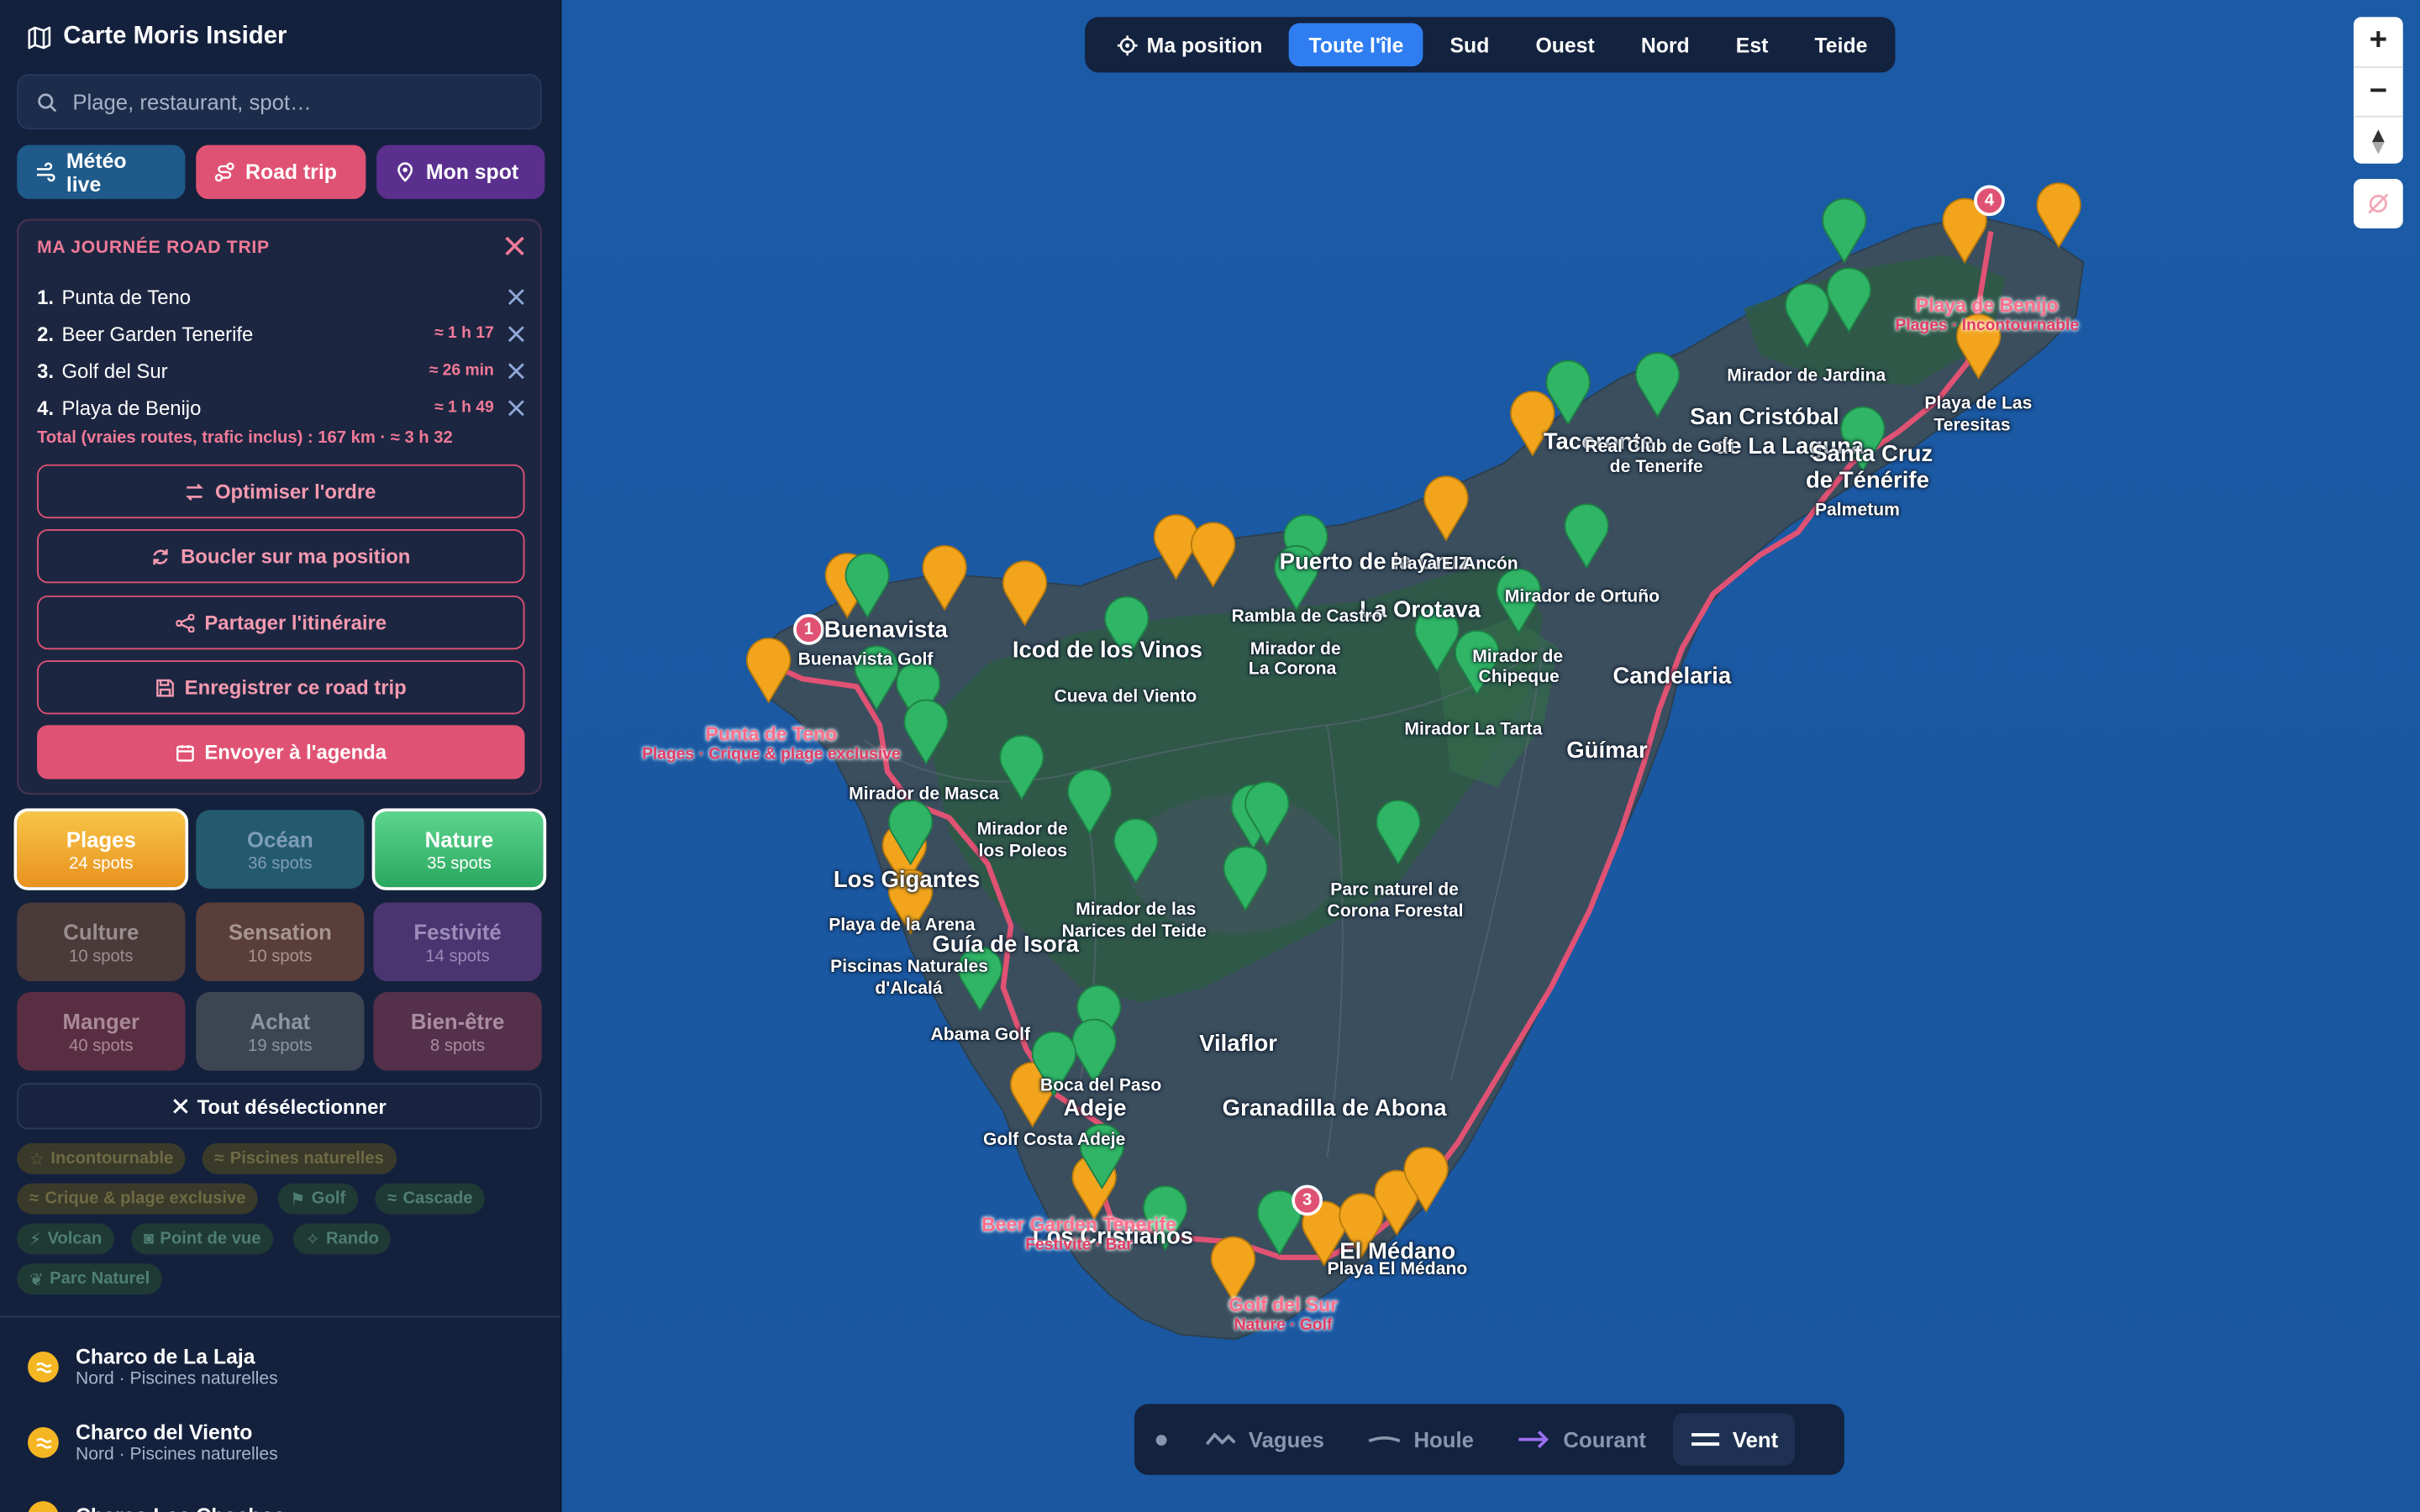 This screenshot has height=1512, width=2420. I want to click on tag-parc-naturel: ❦ Parc Naturel, so click(90, 1278).